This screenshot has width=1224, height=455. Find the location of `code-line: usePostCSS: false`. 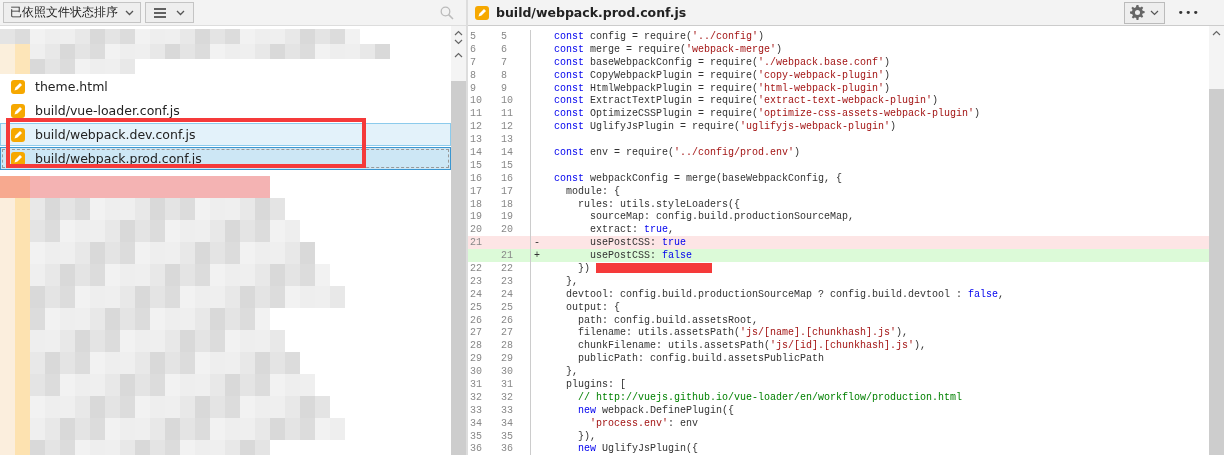

code-line: usePostCSS: false is located at coordinates (641, 256).